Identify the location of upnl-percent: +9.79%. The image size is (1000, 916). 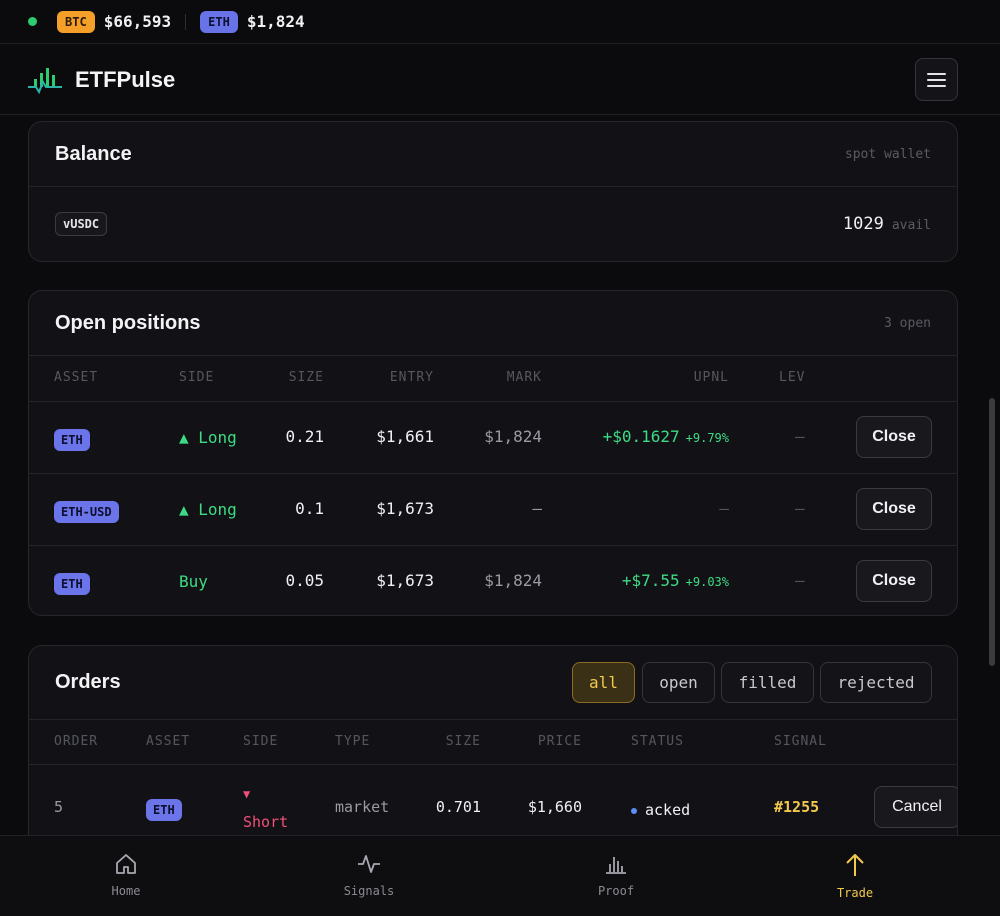
(707, 438).